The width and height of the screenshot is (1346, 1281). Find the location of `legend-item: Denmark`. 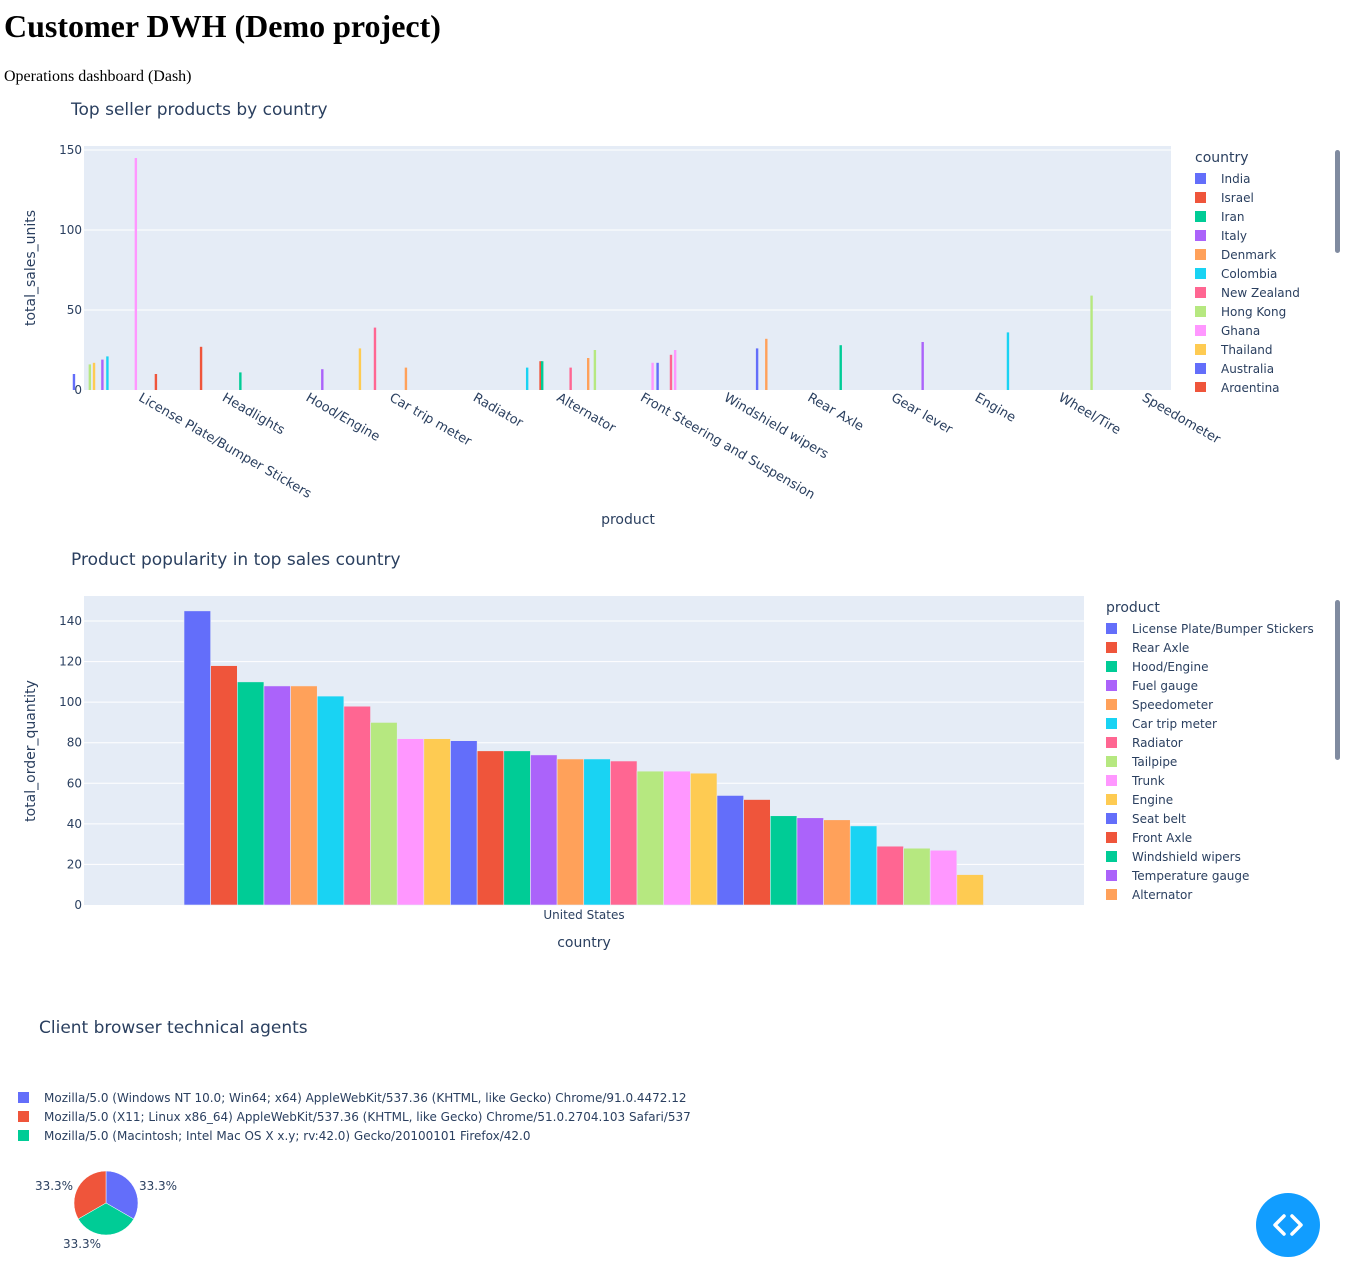

legend-item: Denmark is located at coordinates (1253, 254).